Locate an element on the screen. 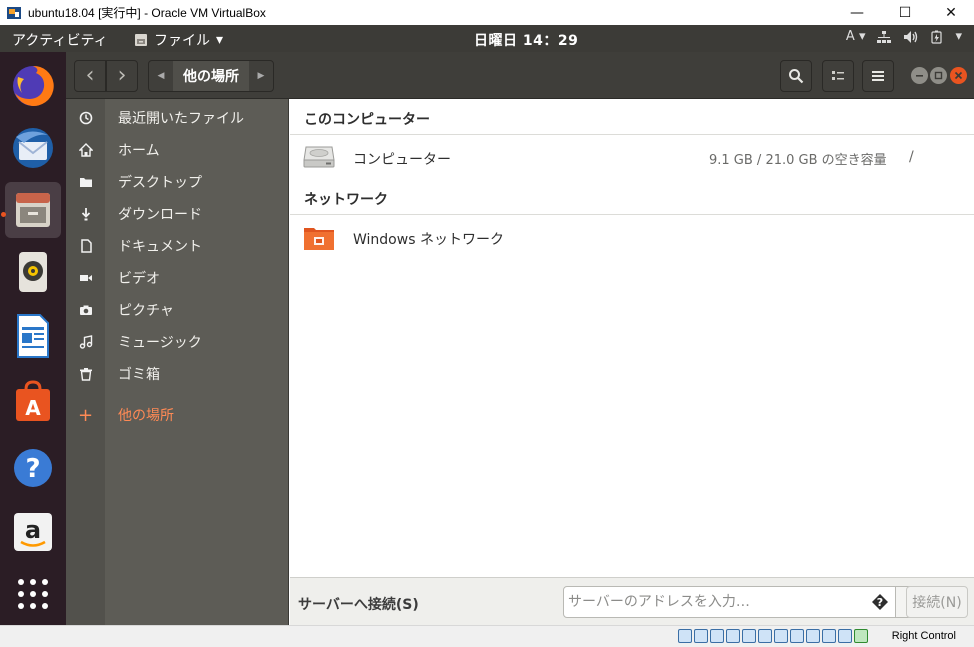 The height and width of the screenshot is (647, 974). nautilus-header-bar: ‹ › ◀ 他の場所 ▶ is located at coordinates (520, 75).